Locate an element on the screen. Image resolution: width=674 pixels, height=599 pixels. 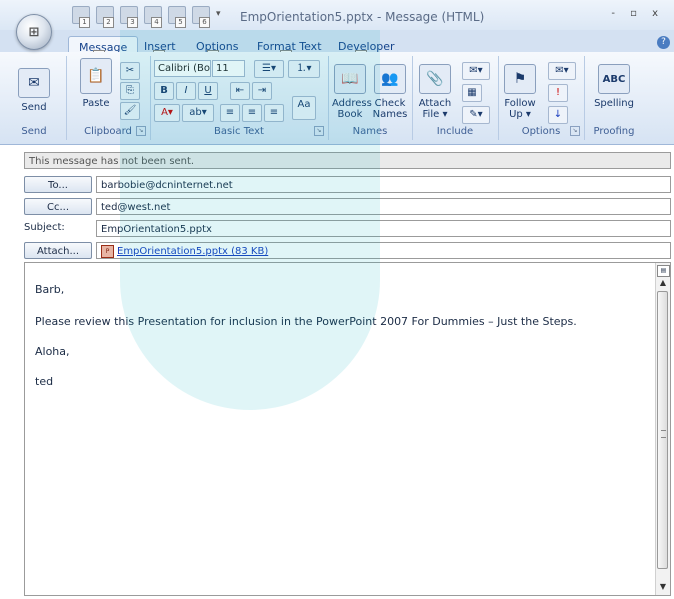
keytip: 4 is located at coordinates (156, 22).